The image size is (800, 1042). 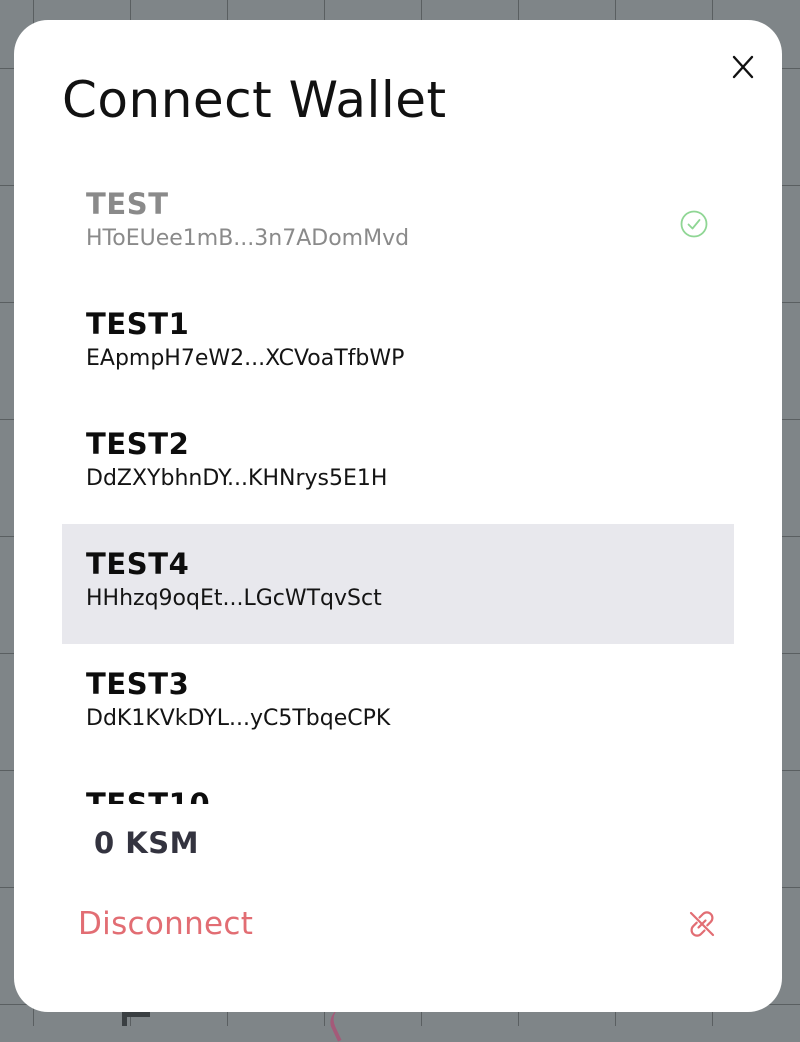 I want to click on modal-title: Connect Wallet, so click(x=254, y=100).